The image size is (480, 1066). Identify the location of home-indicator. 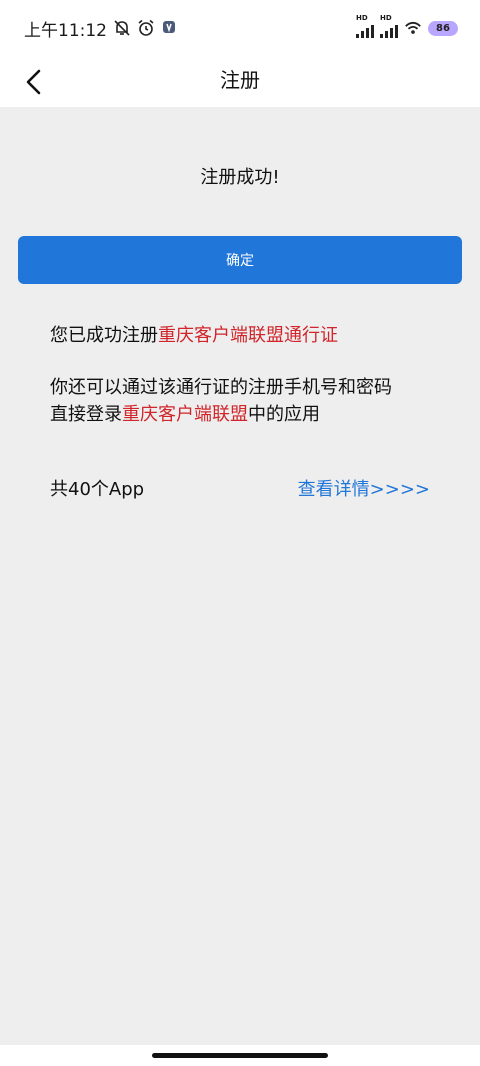
(240, 1055).